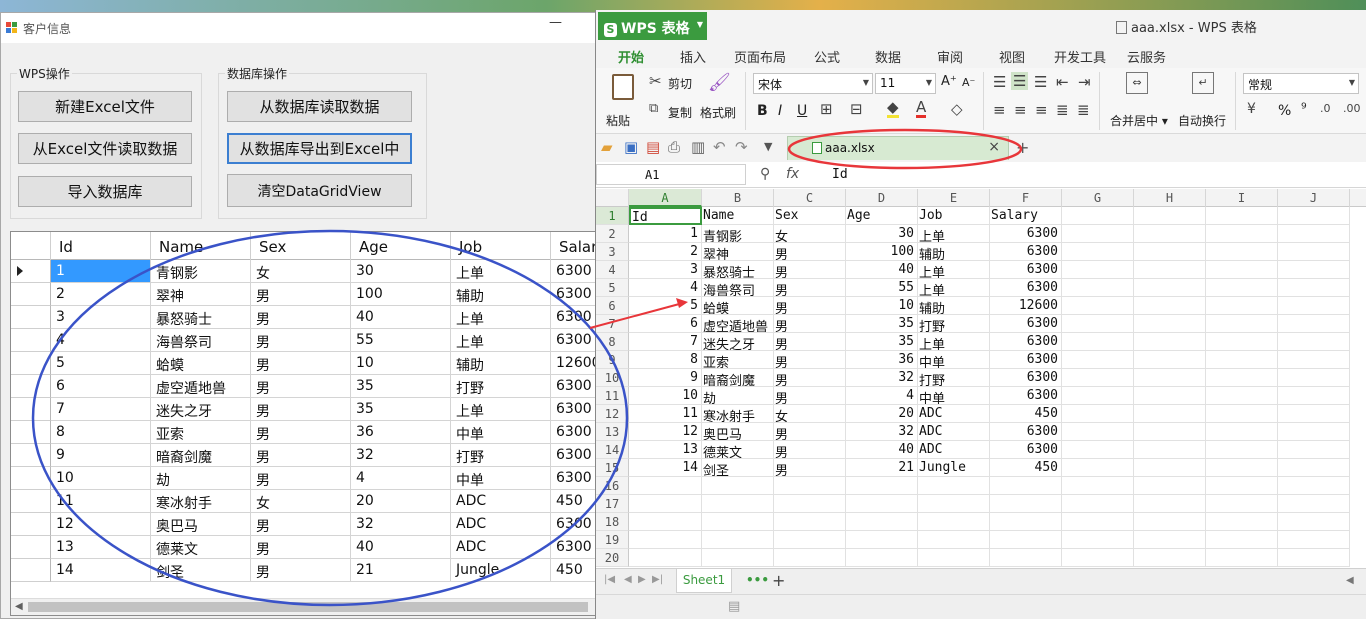 The image size is (1366, 619). What do you see at coordinates (1352, 108) in the screenshot?
I see `decrease-decimal-icon: .00` at bounding box center [1352, 108].